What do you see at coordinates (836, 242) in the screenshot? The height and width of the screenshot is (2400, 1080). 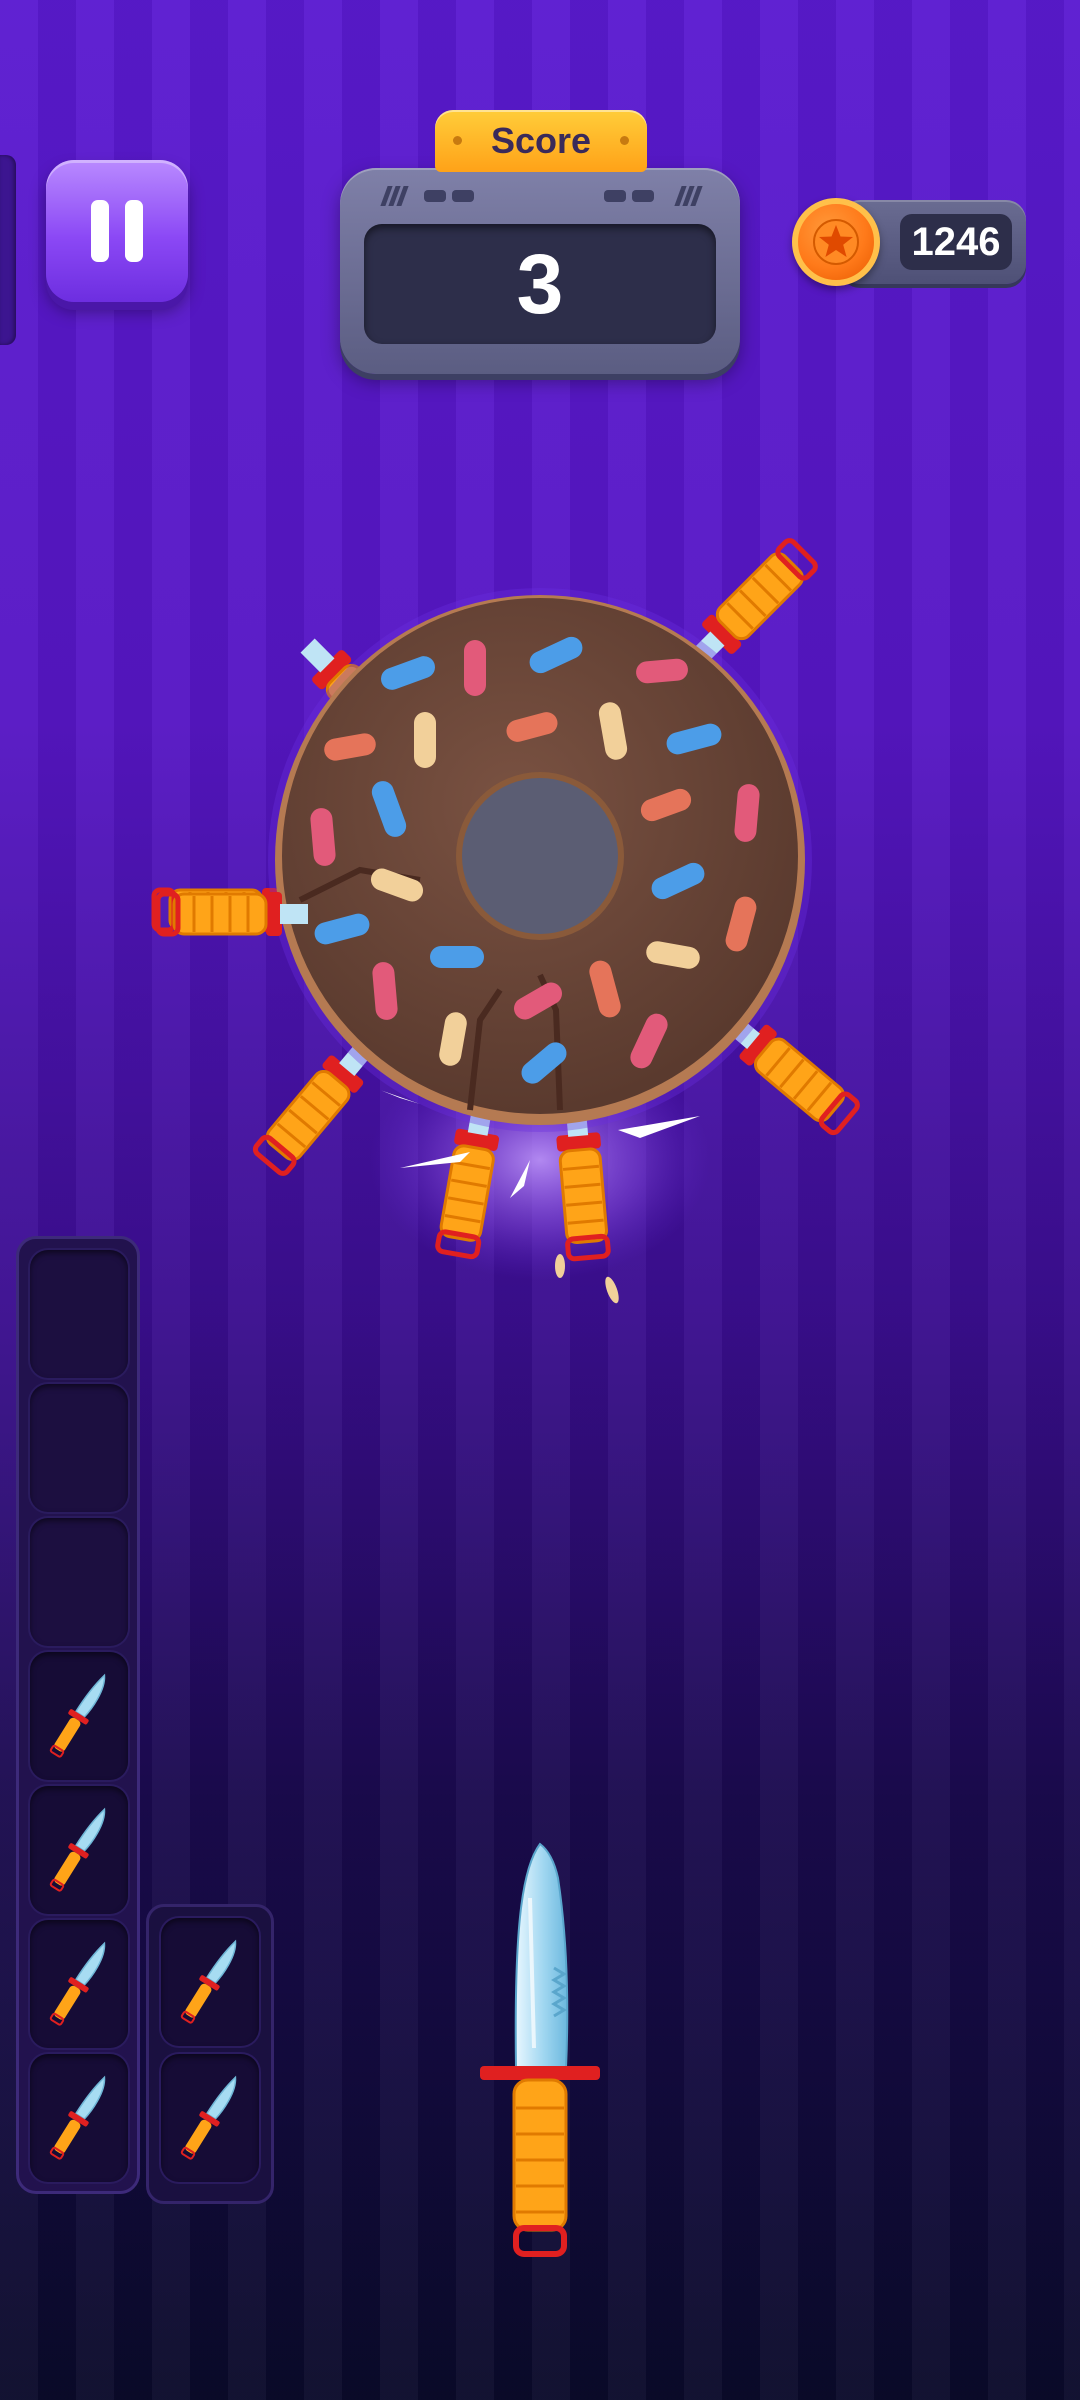 I see `star-coin-icon` at bounding box center [836, 242].